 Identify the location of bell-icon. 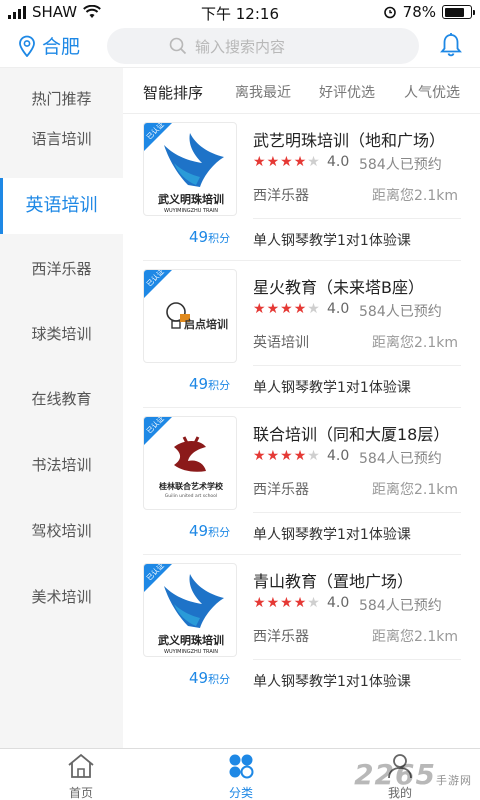
(451, 45).